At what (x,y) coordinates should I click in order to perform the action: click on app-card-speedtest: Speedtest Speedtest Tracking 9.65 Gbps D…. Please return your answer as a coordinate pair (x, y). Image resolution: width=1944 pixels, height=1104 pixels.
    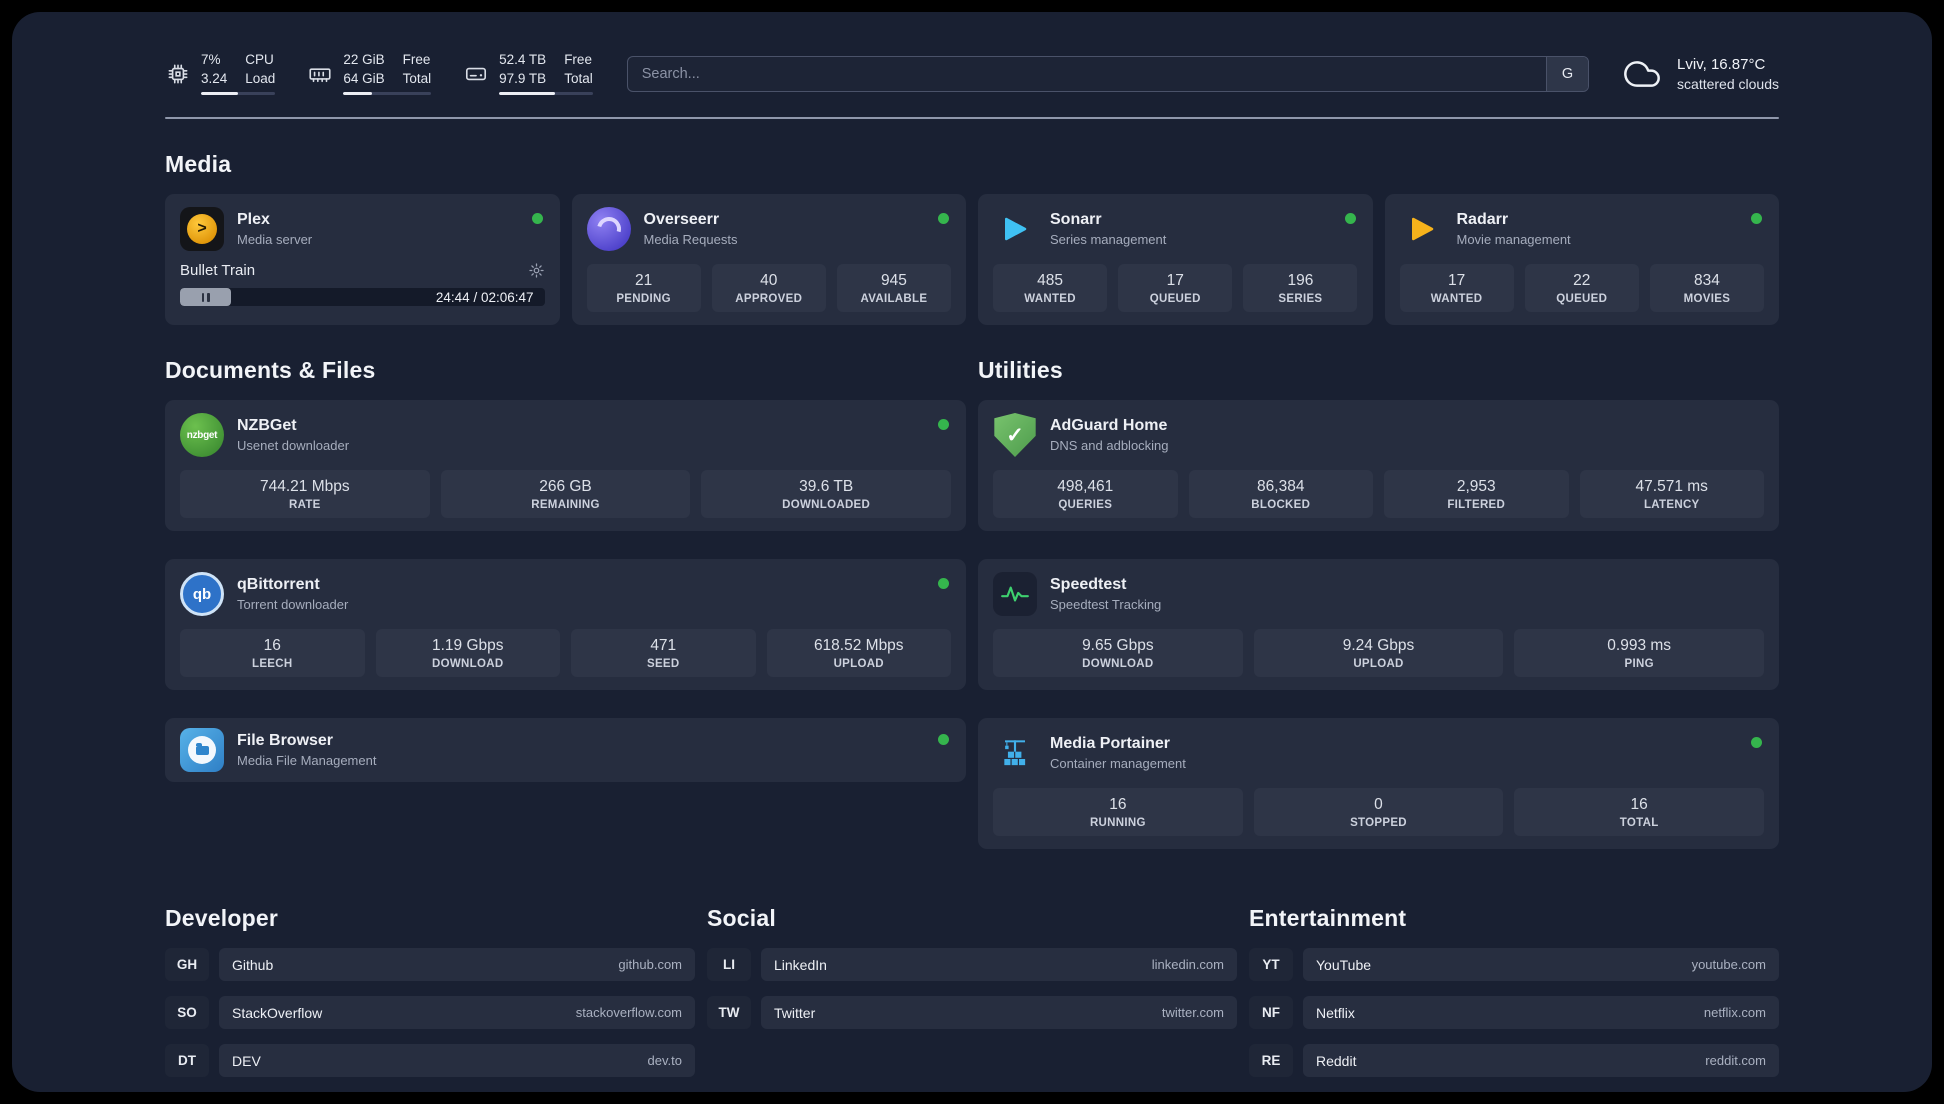
    Looking at the image, I should click on (1378, 625).